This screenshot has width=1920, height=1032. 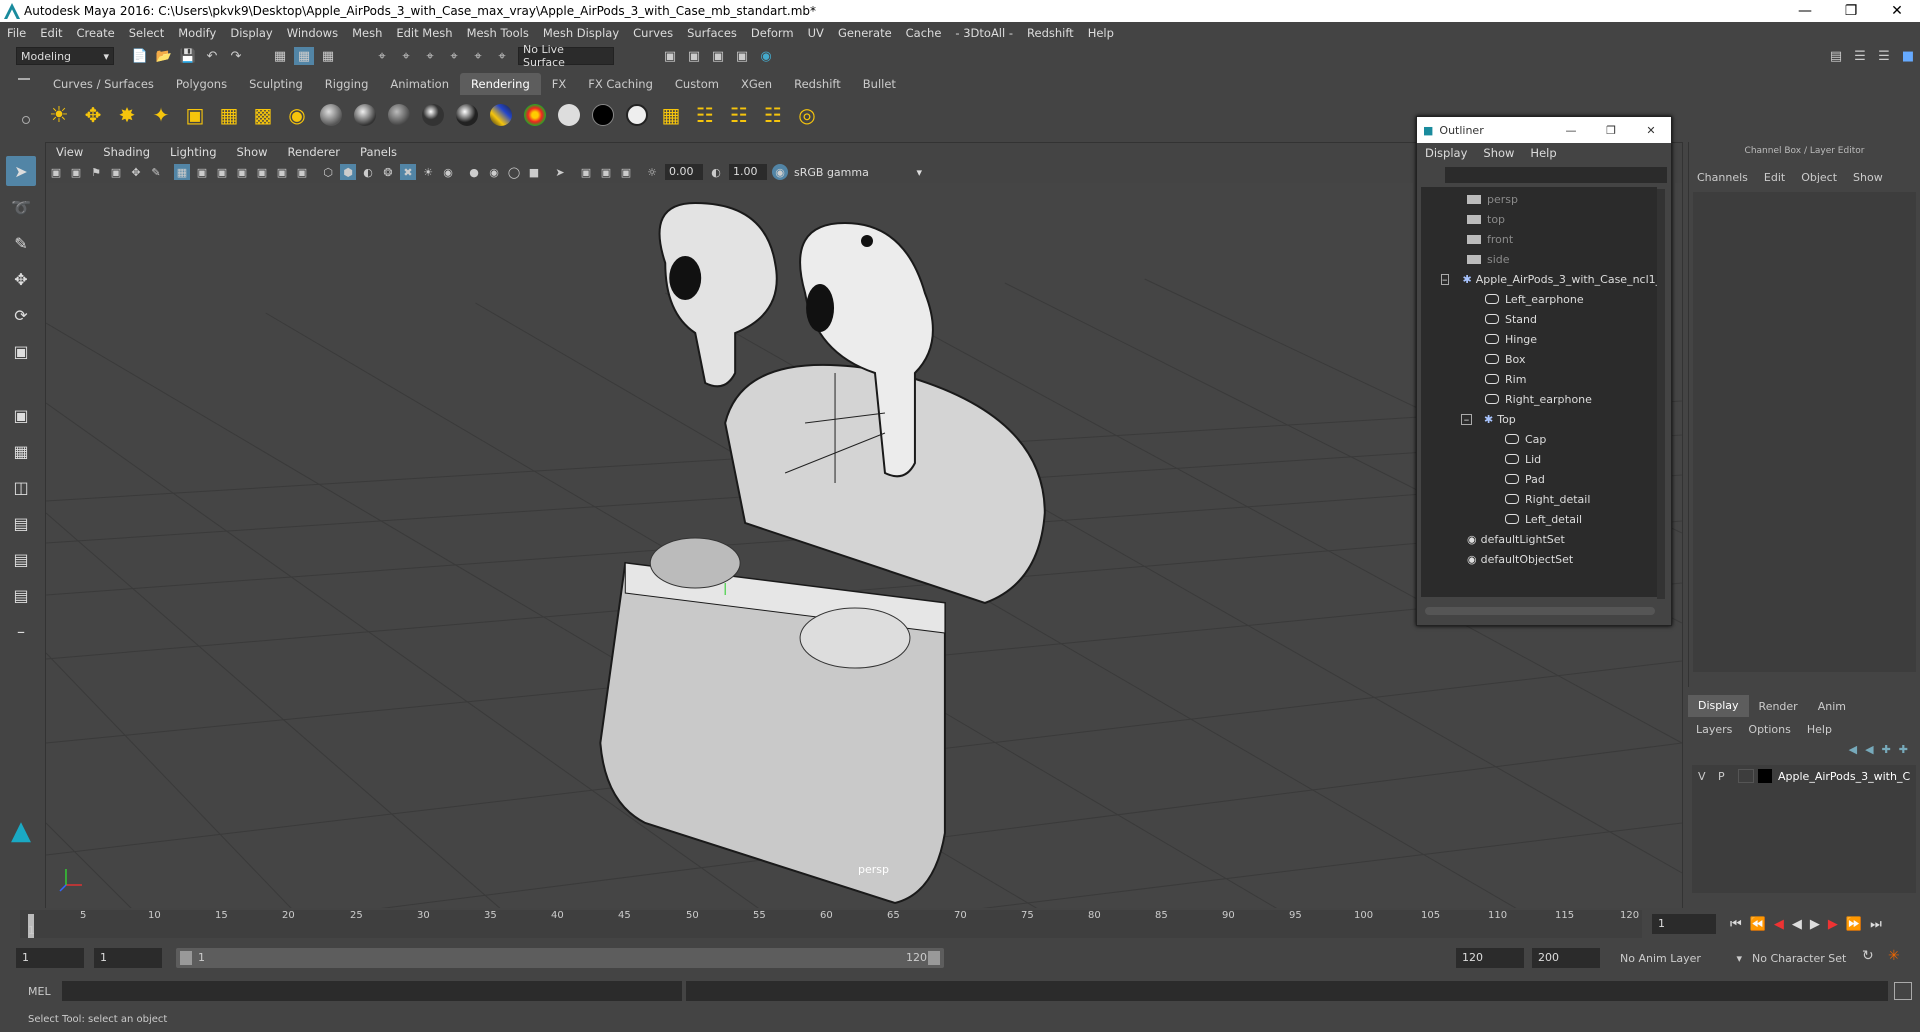 What do you see at coordinates (24, 79) in the screenshot?
I see `shelf-menu-icon` at bounding box center [24, 79].